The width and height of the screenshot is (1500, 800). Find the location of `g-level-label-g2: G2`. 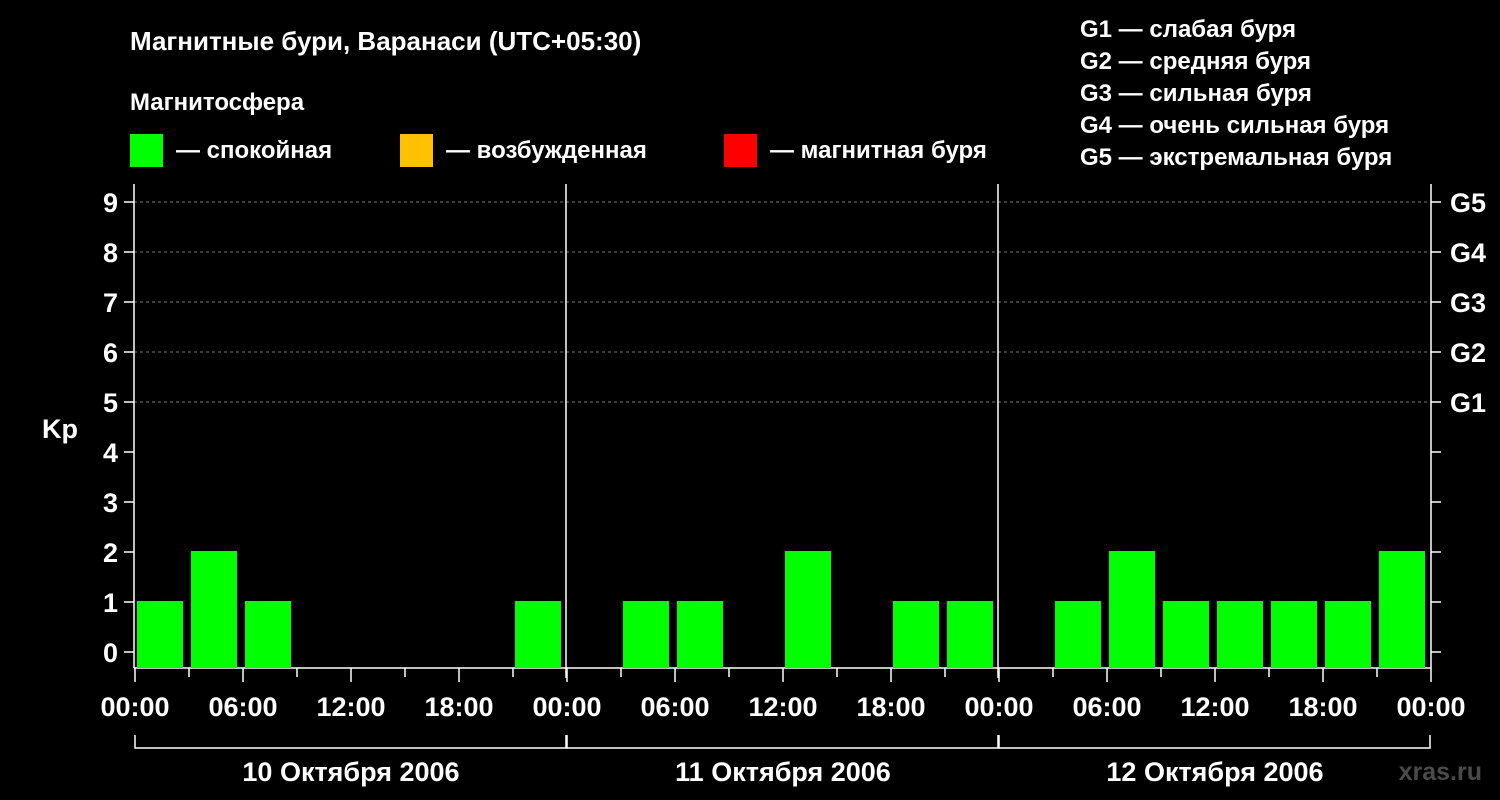

g-level-label-g2: G2 is located at coordinates (1468, 353).